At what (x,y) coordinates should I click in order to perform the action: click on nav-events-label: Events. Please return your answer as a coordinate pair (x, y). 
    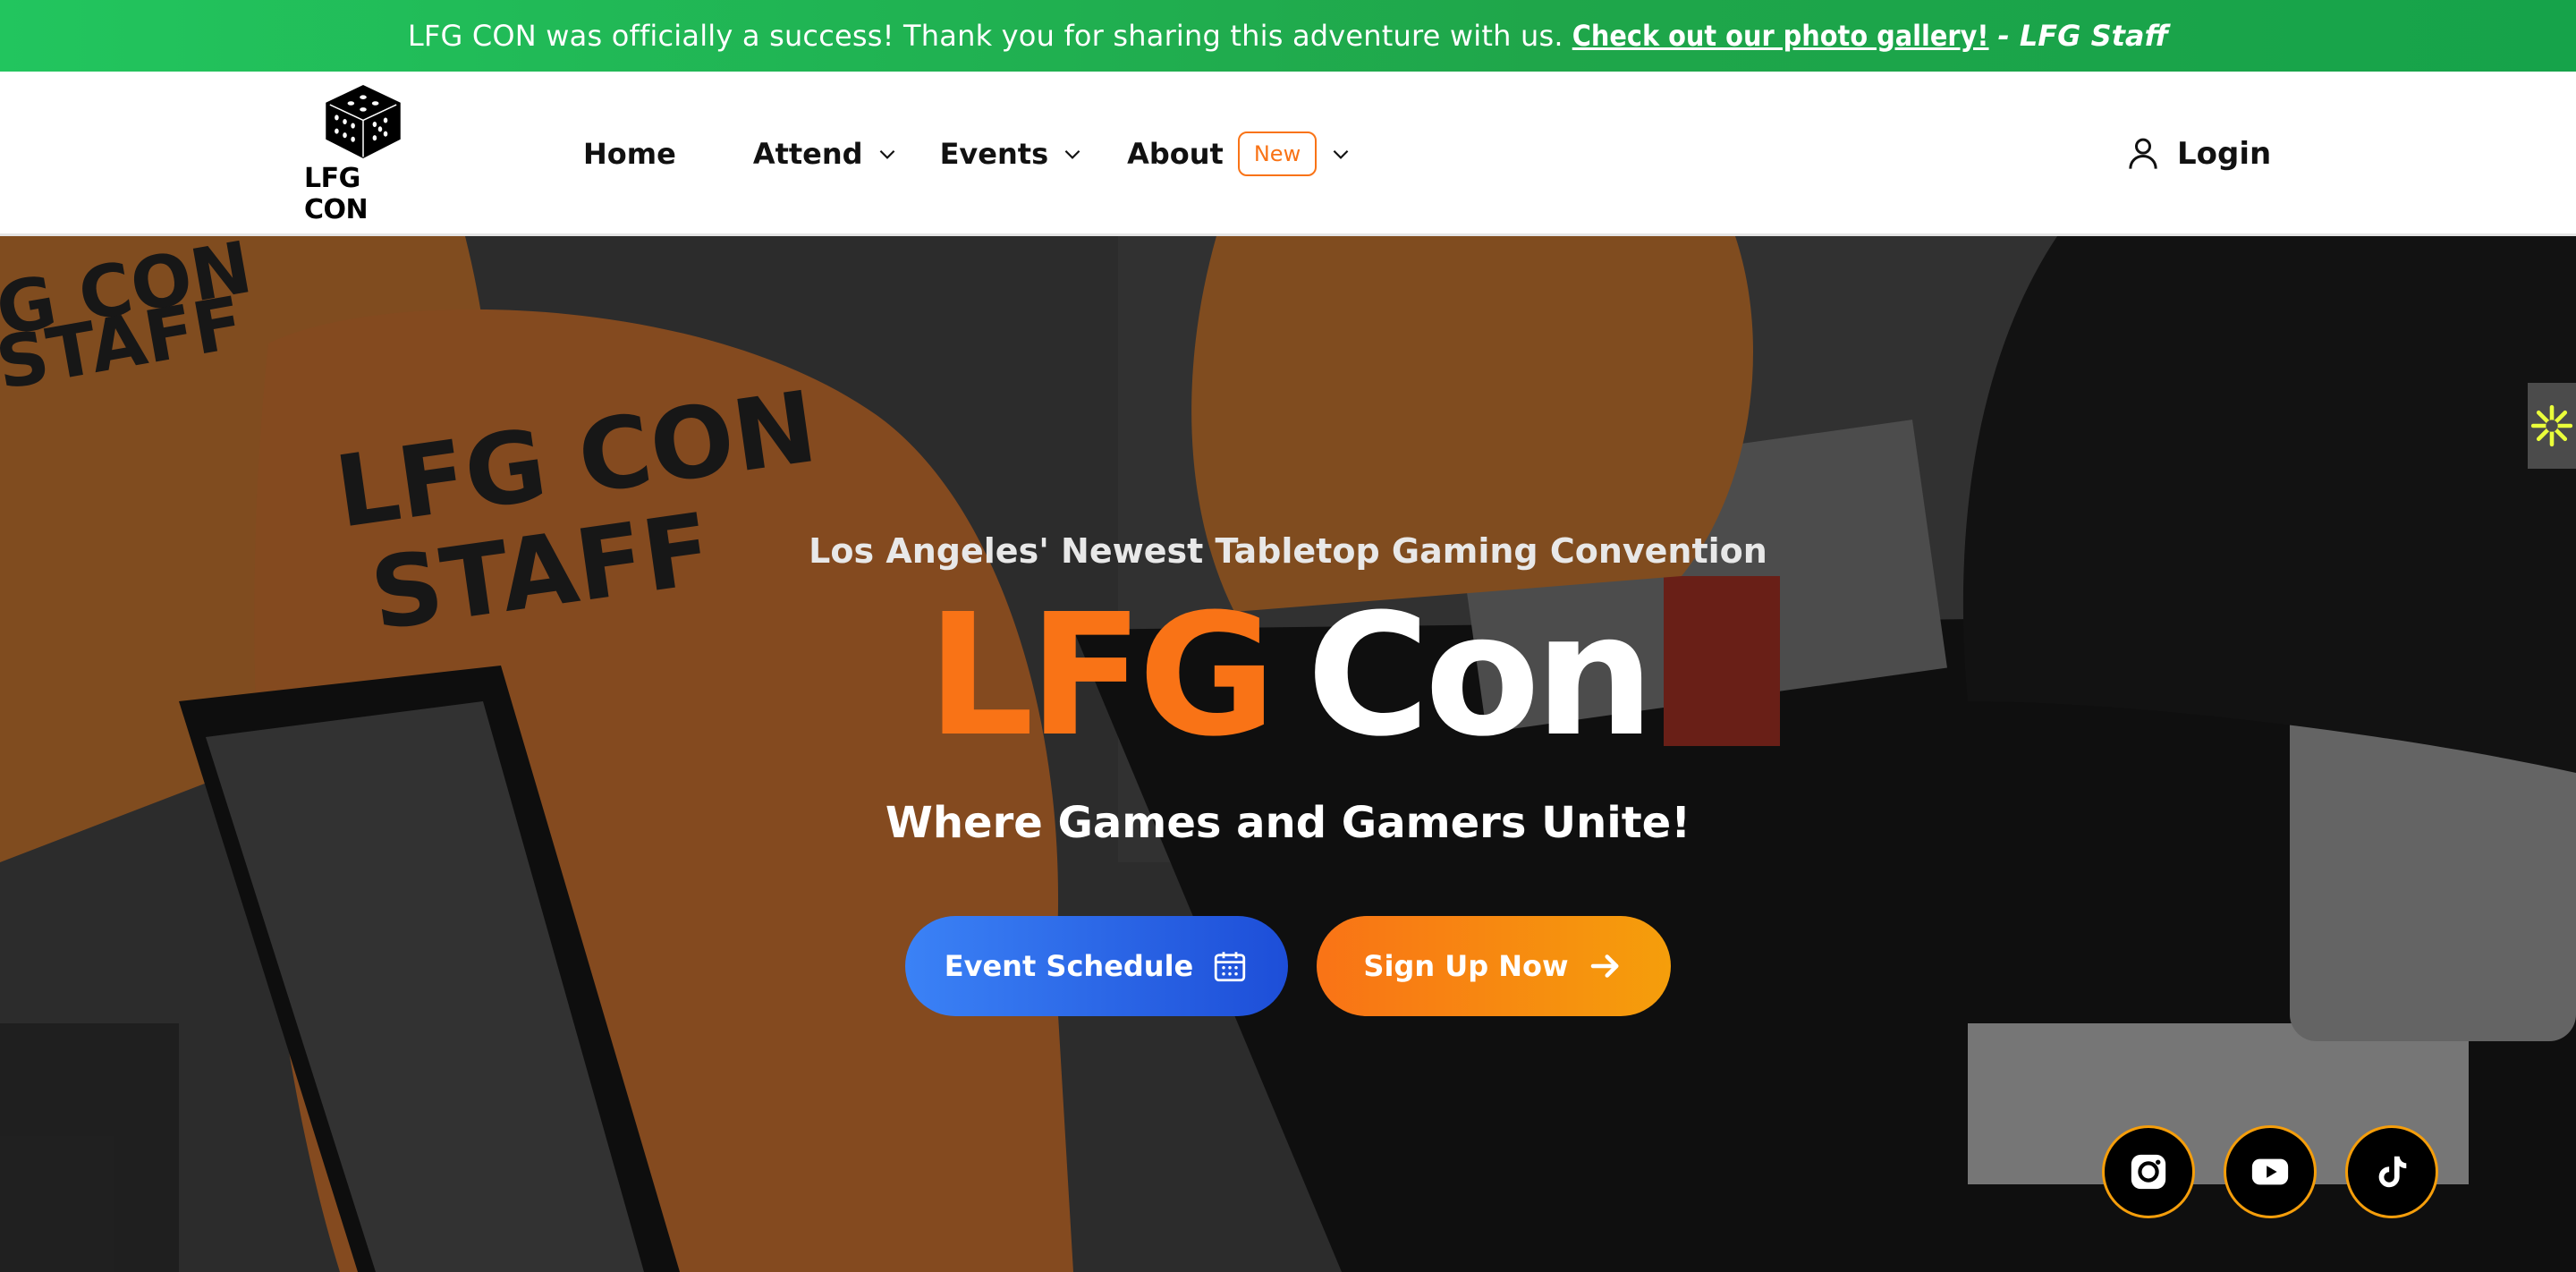
    Looking at the image, I should click on (994, 154).